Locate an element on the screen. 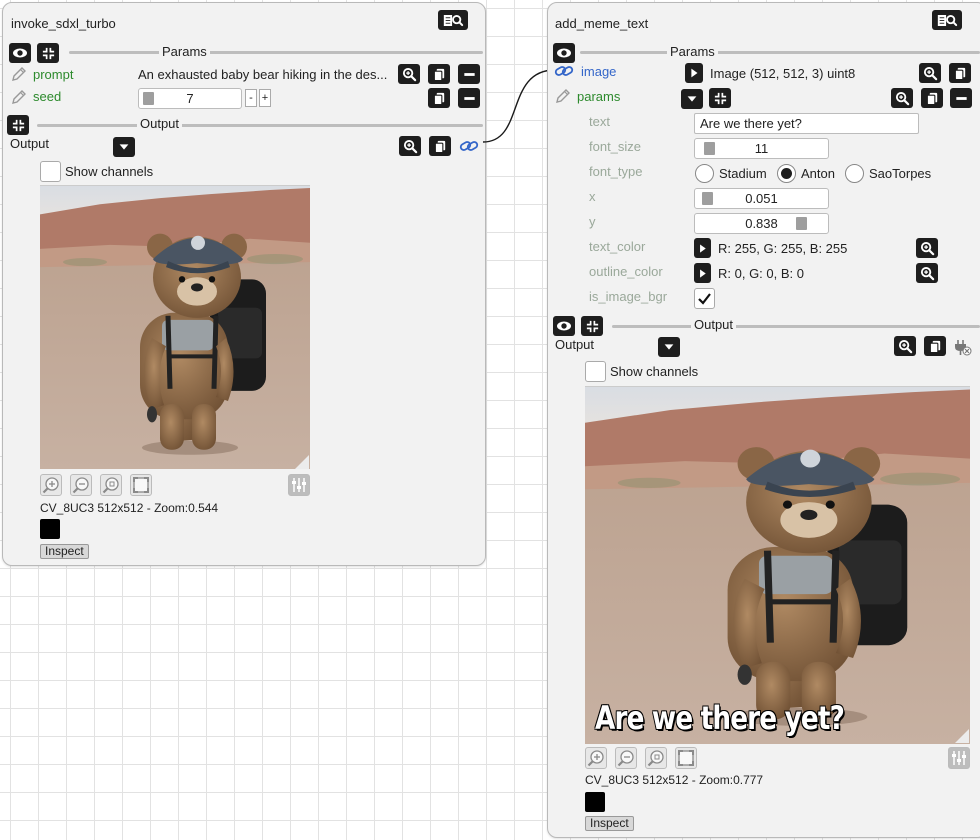 Image resolution: width=980 pixels, height=840 pixels. is-image-bgr-label: is_image_bgr is located at coordinates (628, 296).